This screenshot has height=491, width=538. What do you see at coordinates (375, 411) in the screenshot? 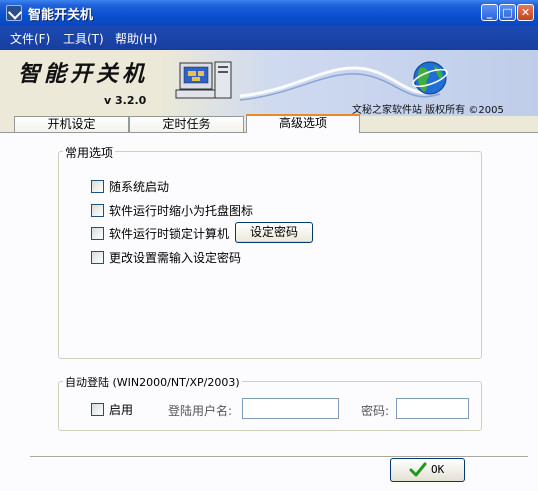
I see `password-label: 密码:` at bounding box center [375, 411].